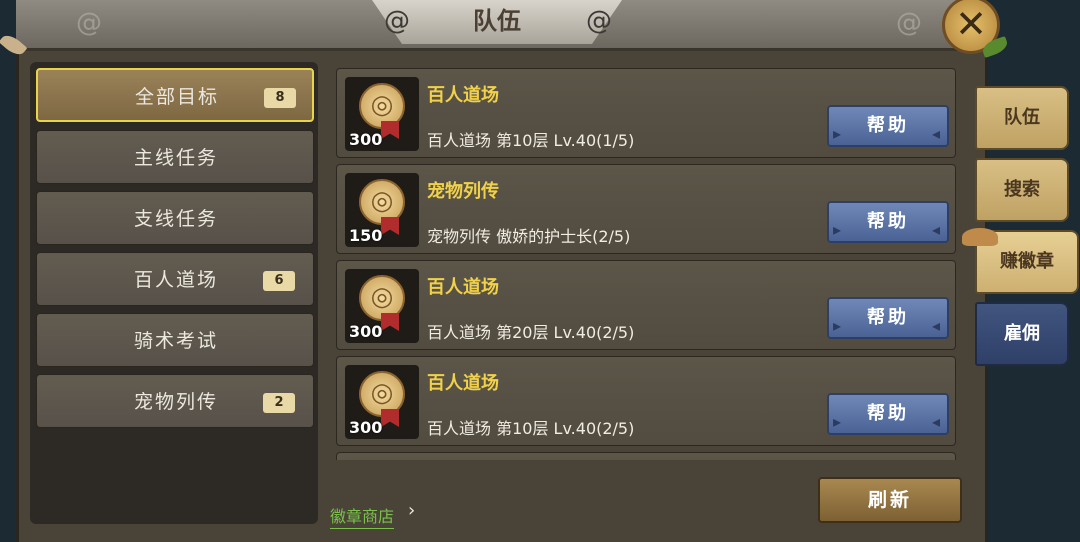  I want to click on category-all-targets: 全部目标 8, so click(175, 95).